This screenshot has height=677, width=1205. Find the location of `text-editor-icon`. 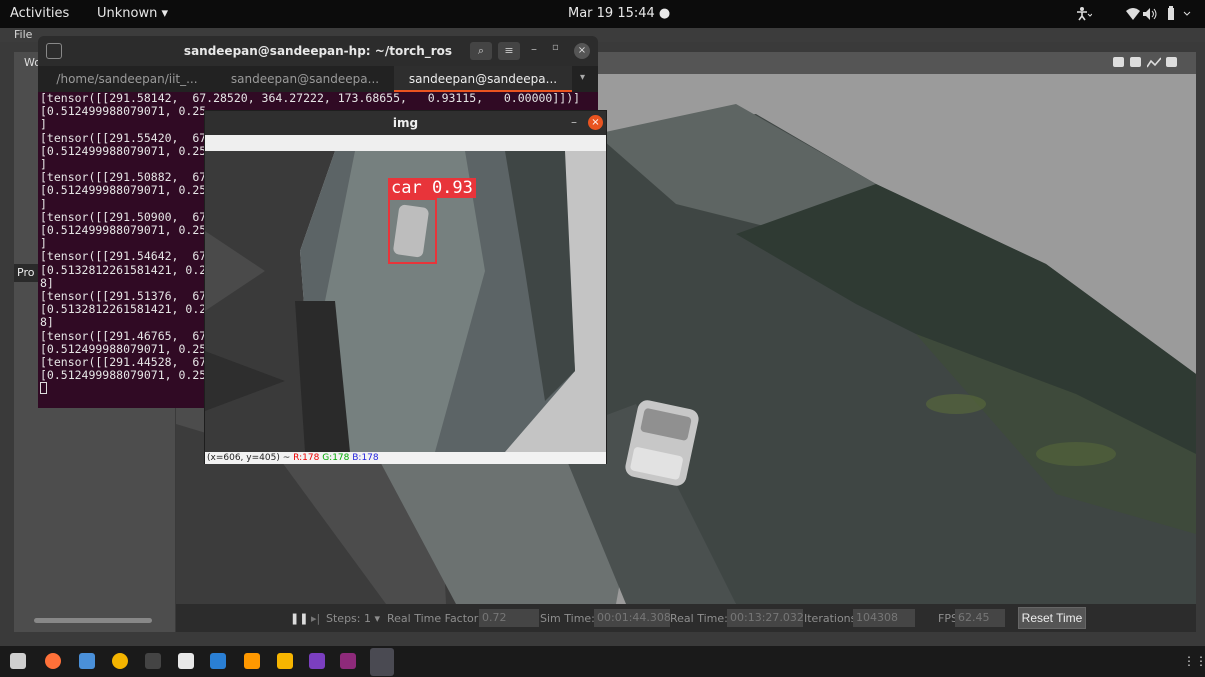

text-editor-icon is located at coordinates (186, 661).